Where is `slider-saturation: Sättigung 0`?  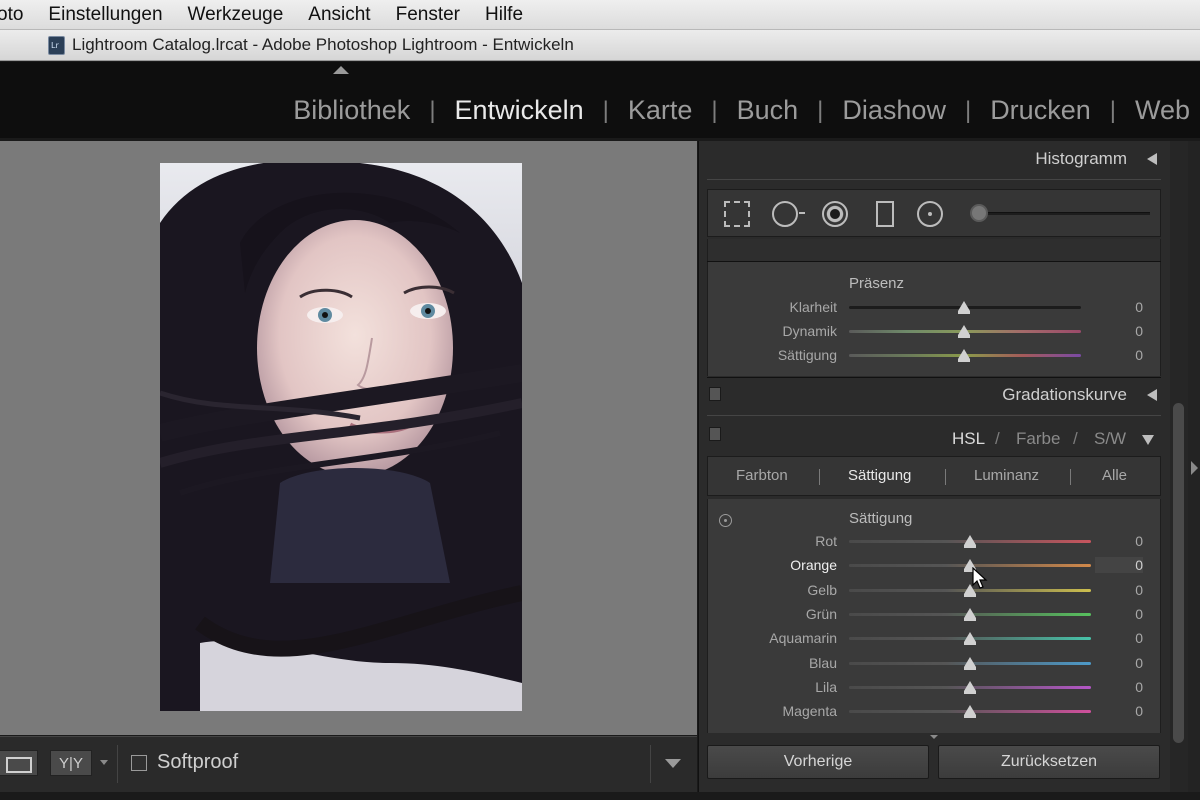
slider-saturation: Sättigung 0 is located at coordinates (935, 356).